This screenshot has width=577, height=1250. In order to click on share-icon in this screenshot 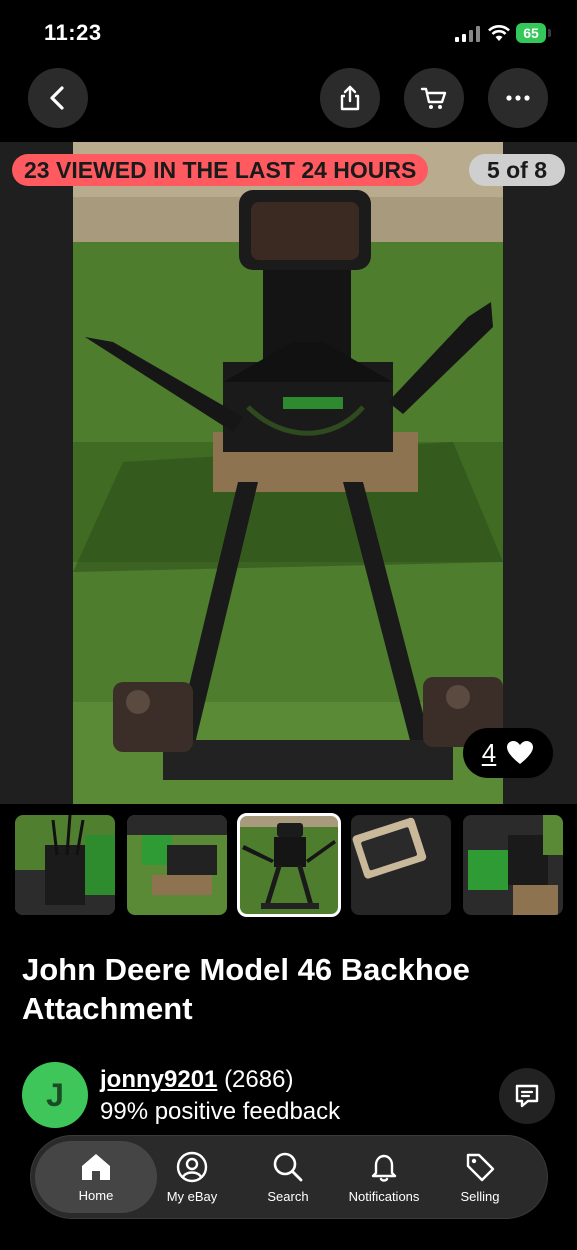, I will do `click(350, 98)`.